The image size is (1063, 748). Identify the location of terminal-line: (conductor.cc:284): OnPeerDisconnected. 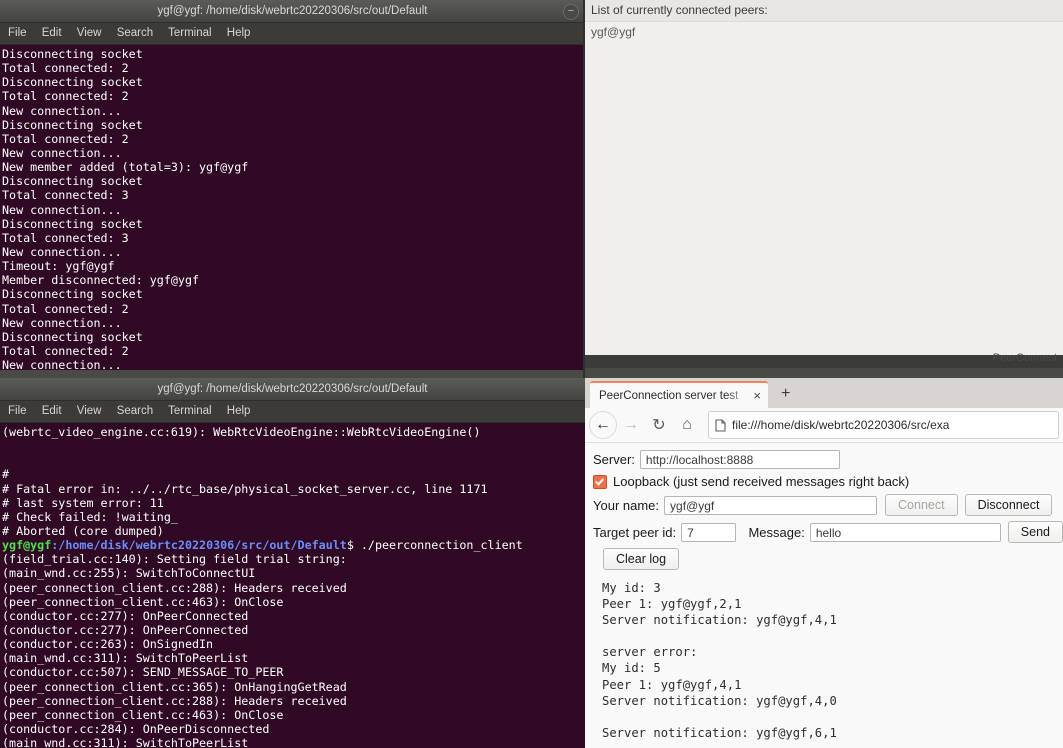
(136, 728).